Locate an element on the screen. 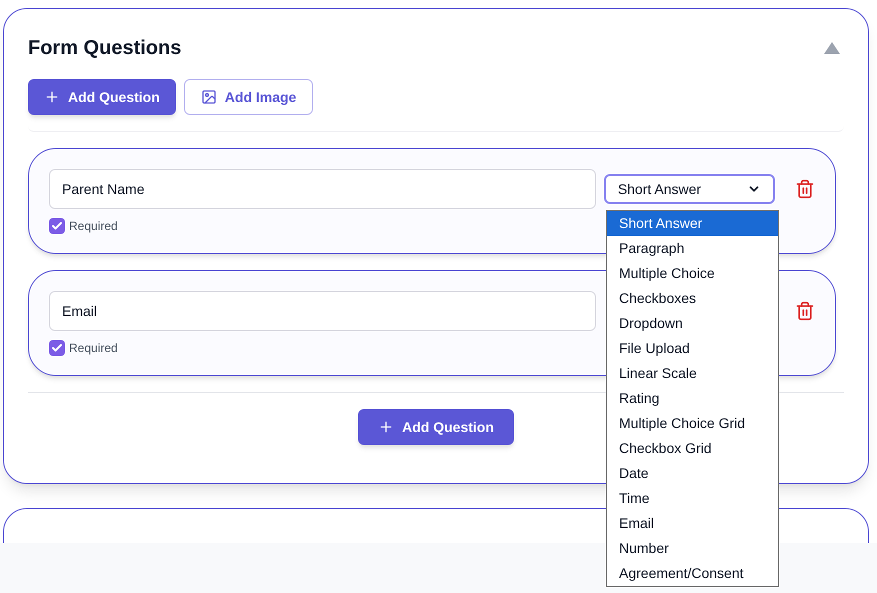 The height and width of the screenshot is (593, 877). dropdown-option: Email is located at coordinates (692, 523).